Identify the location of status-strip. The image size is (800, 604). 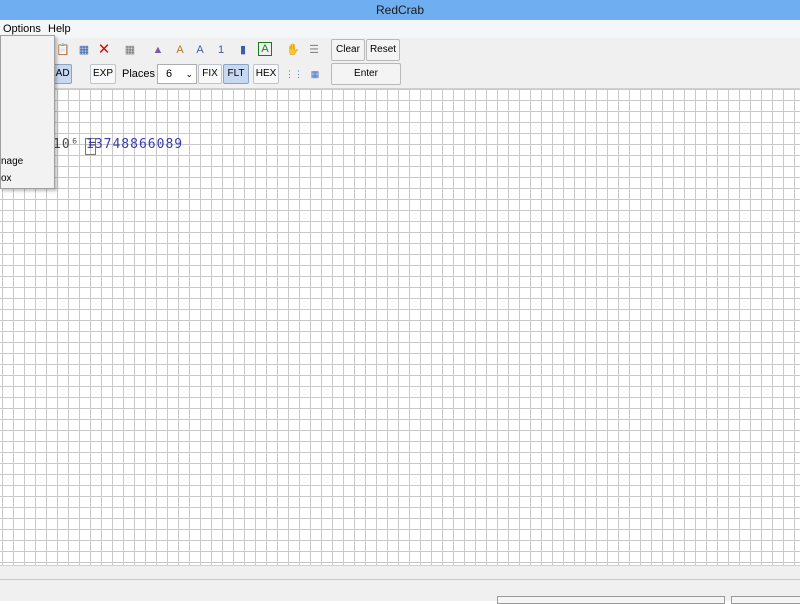
(400, 572).